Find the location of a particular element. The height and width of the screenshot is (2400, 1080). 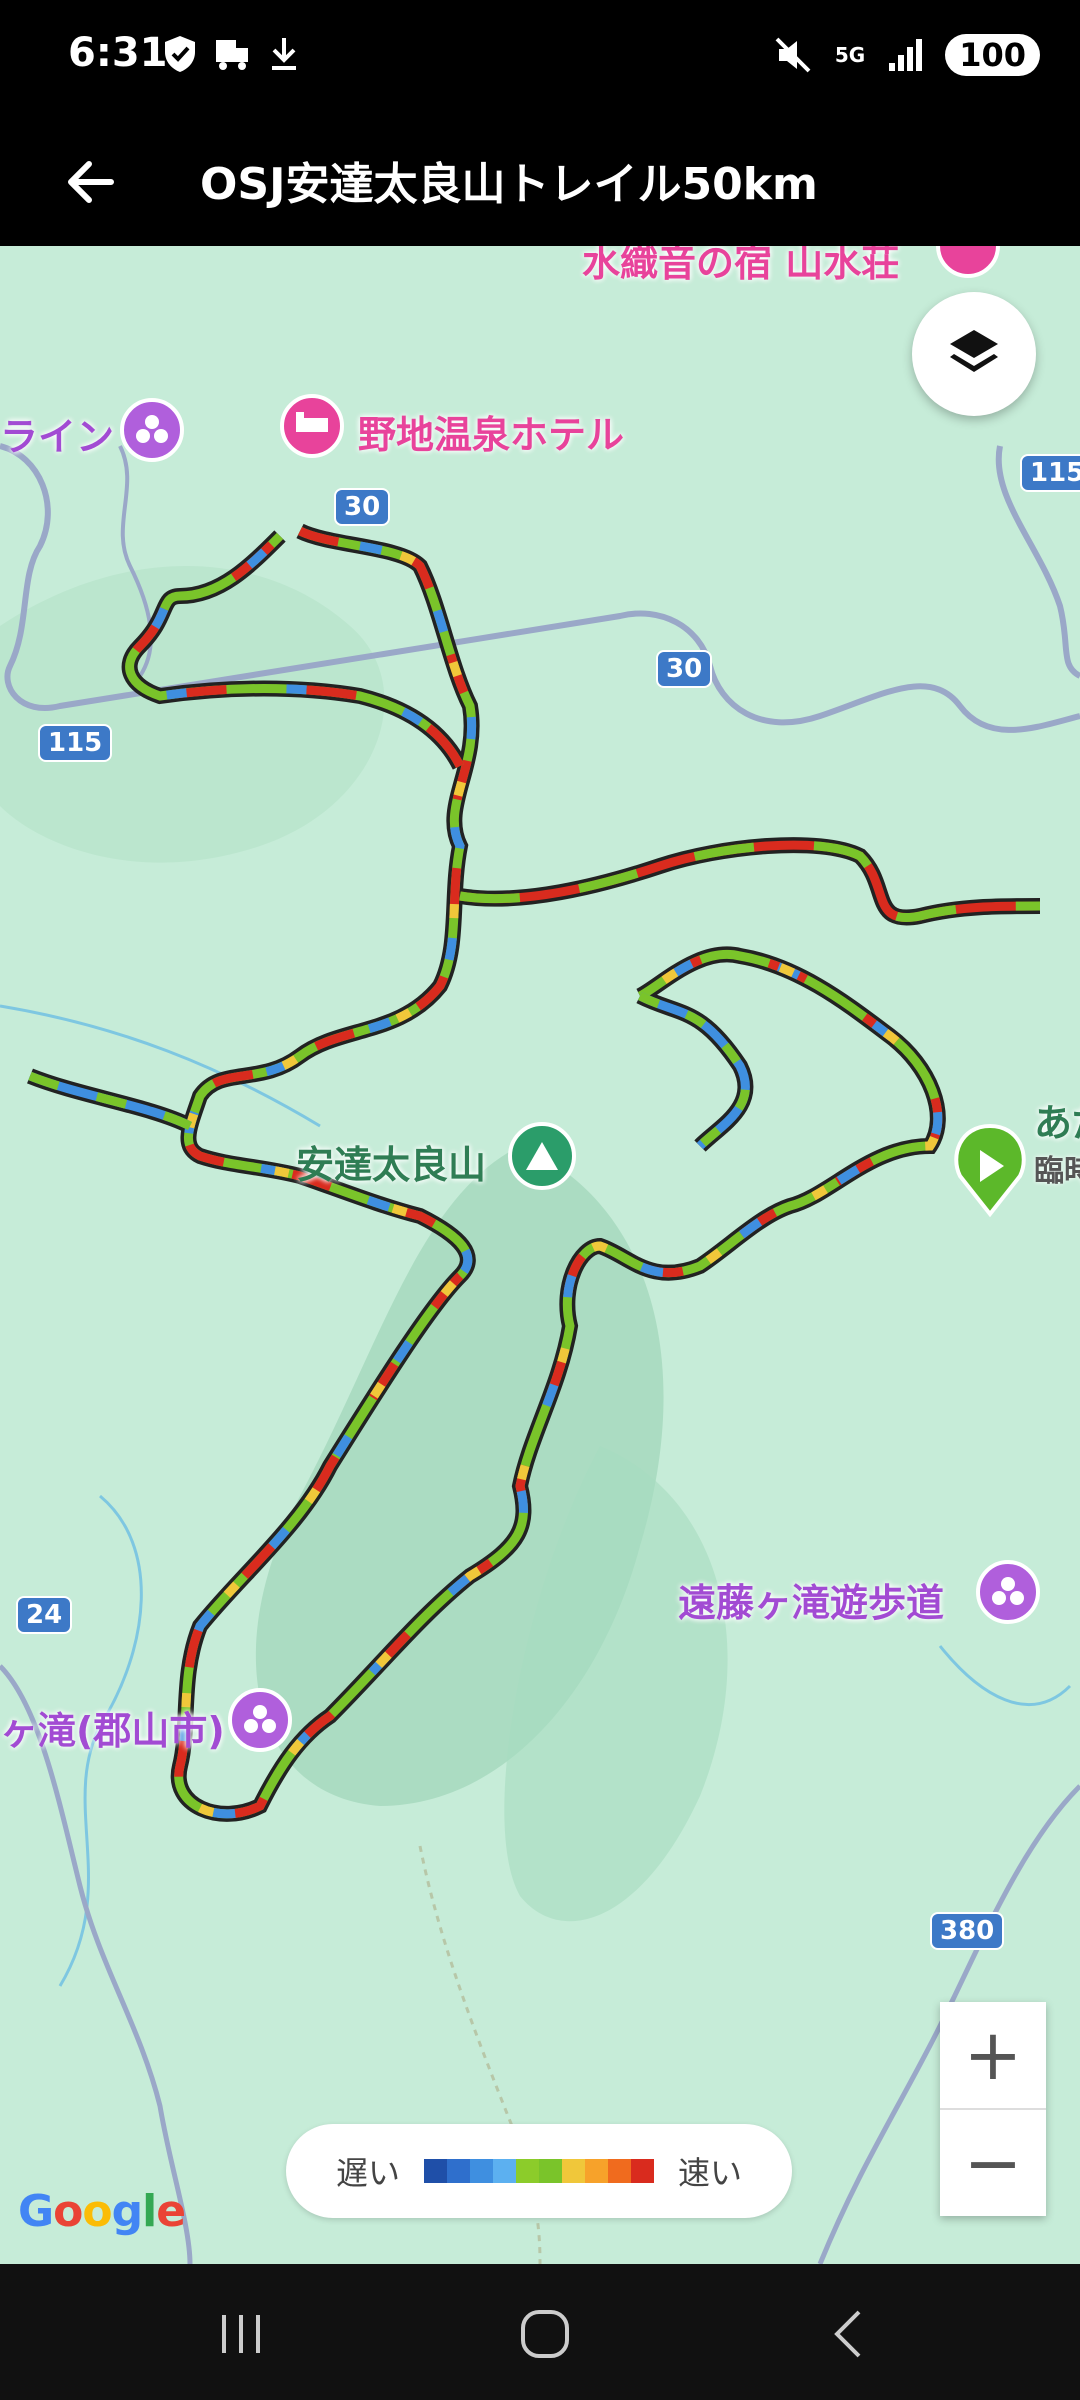

poi-label-top: 水織音の宿 山水荘 is located at coordinates (740, 266).